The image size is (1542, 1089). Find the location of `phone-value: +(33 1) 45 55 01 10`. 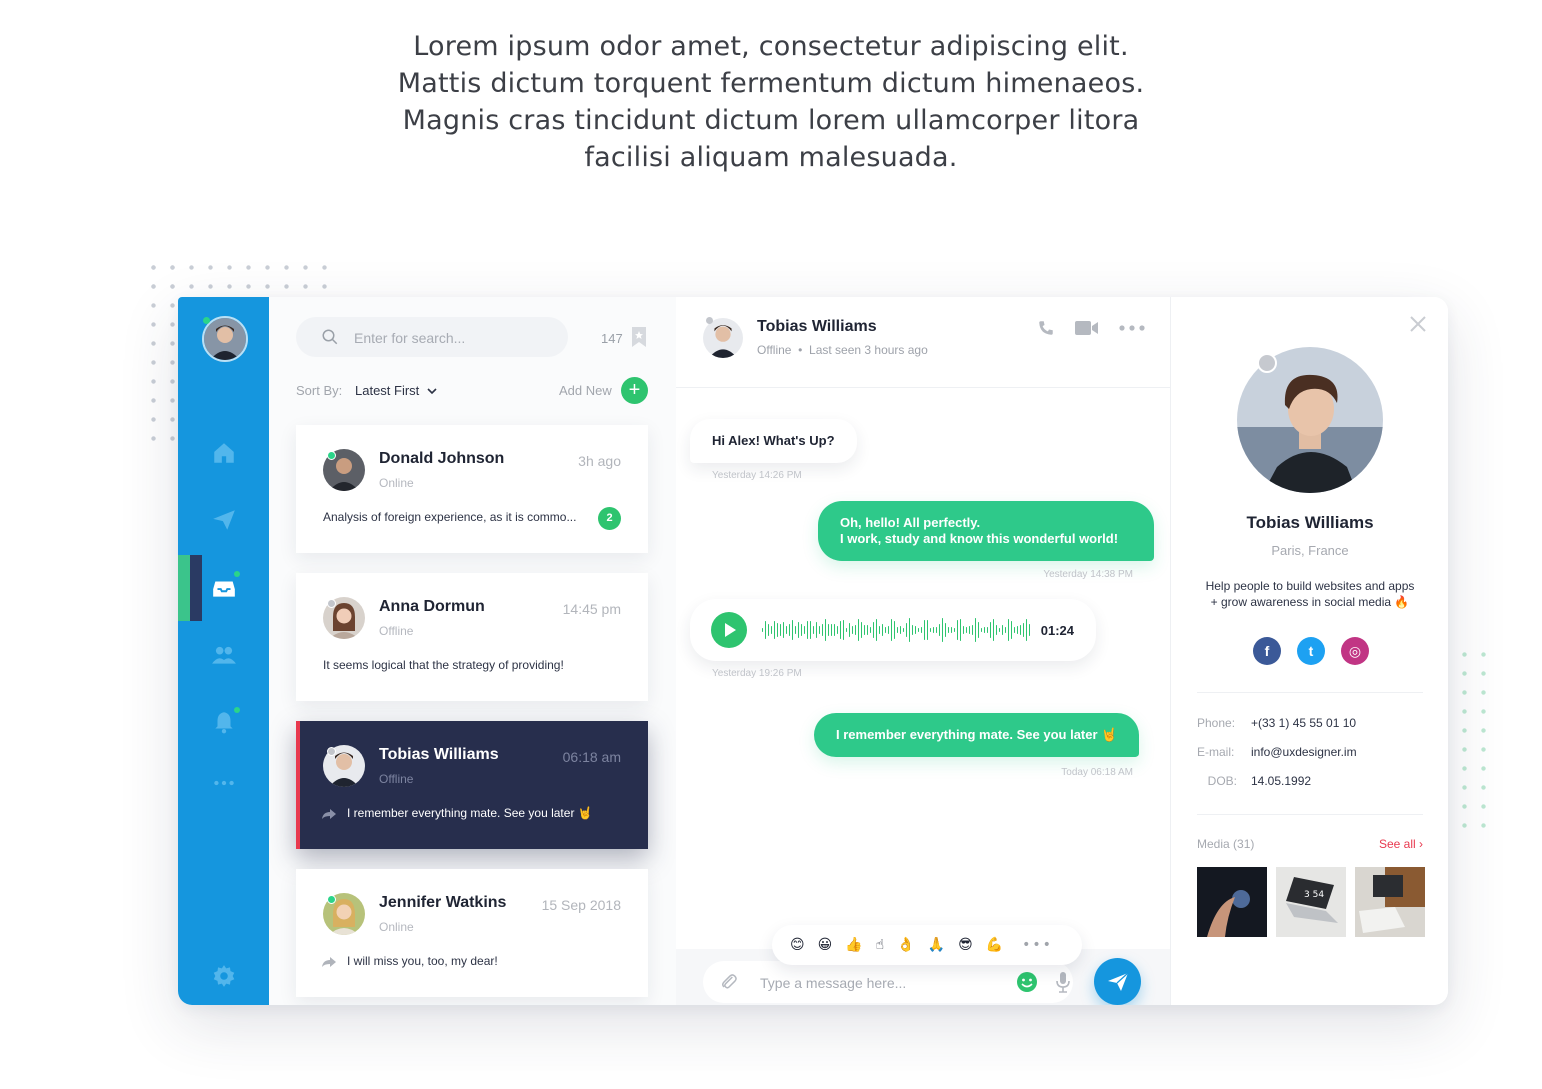

phone-value: +(33 1) 45 55 01 10 is located at coordinates (1303, 723).